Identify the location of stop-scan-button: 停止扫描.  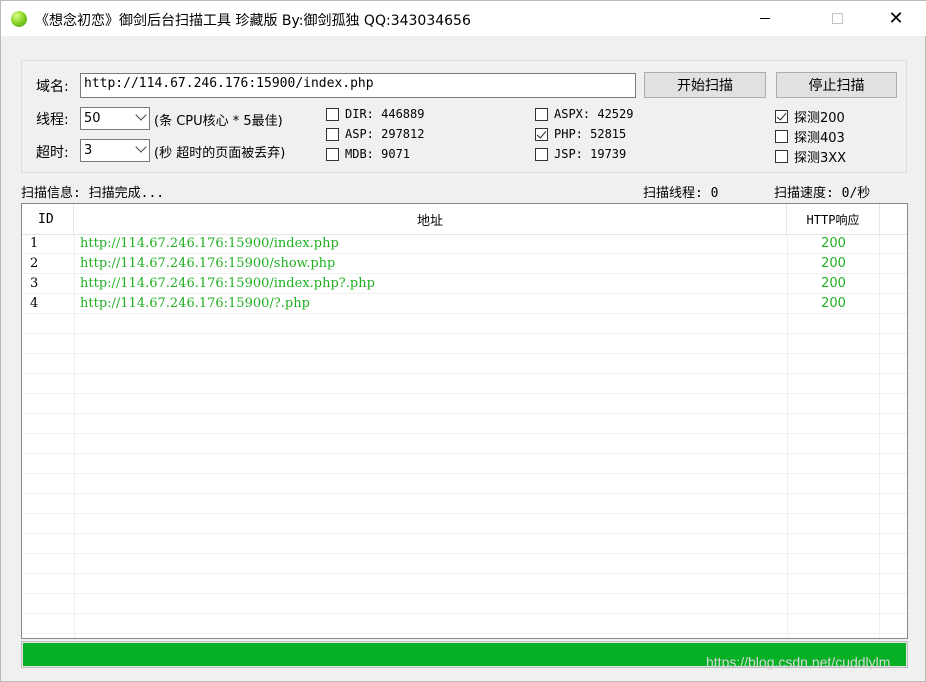
(836, 85).